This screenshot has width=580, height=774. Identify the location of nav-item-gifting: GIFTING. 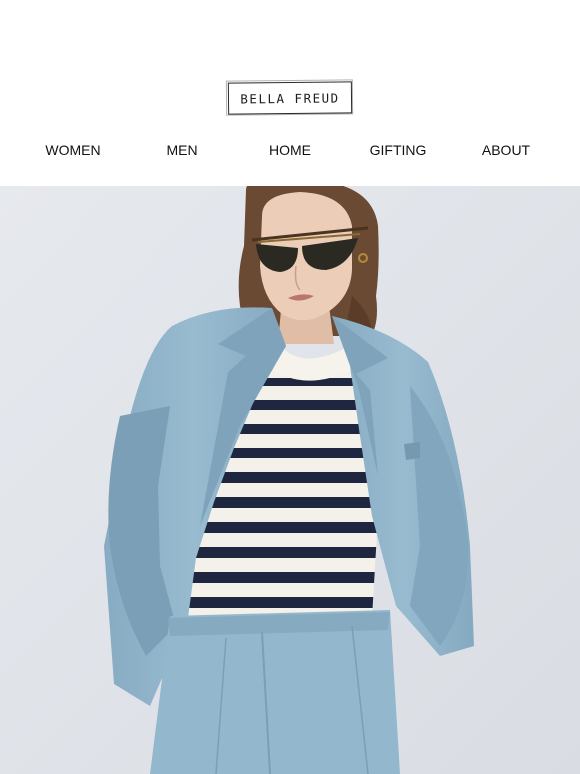
(398, 150).